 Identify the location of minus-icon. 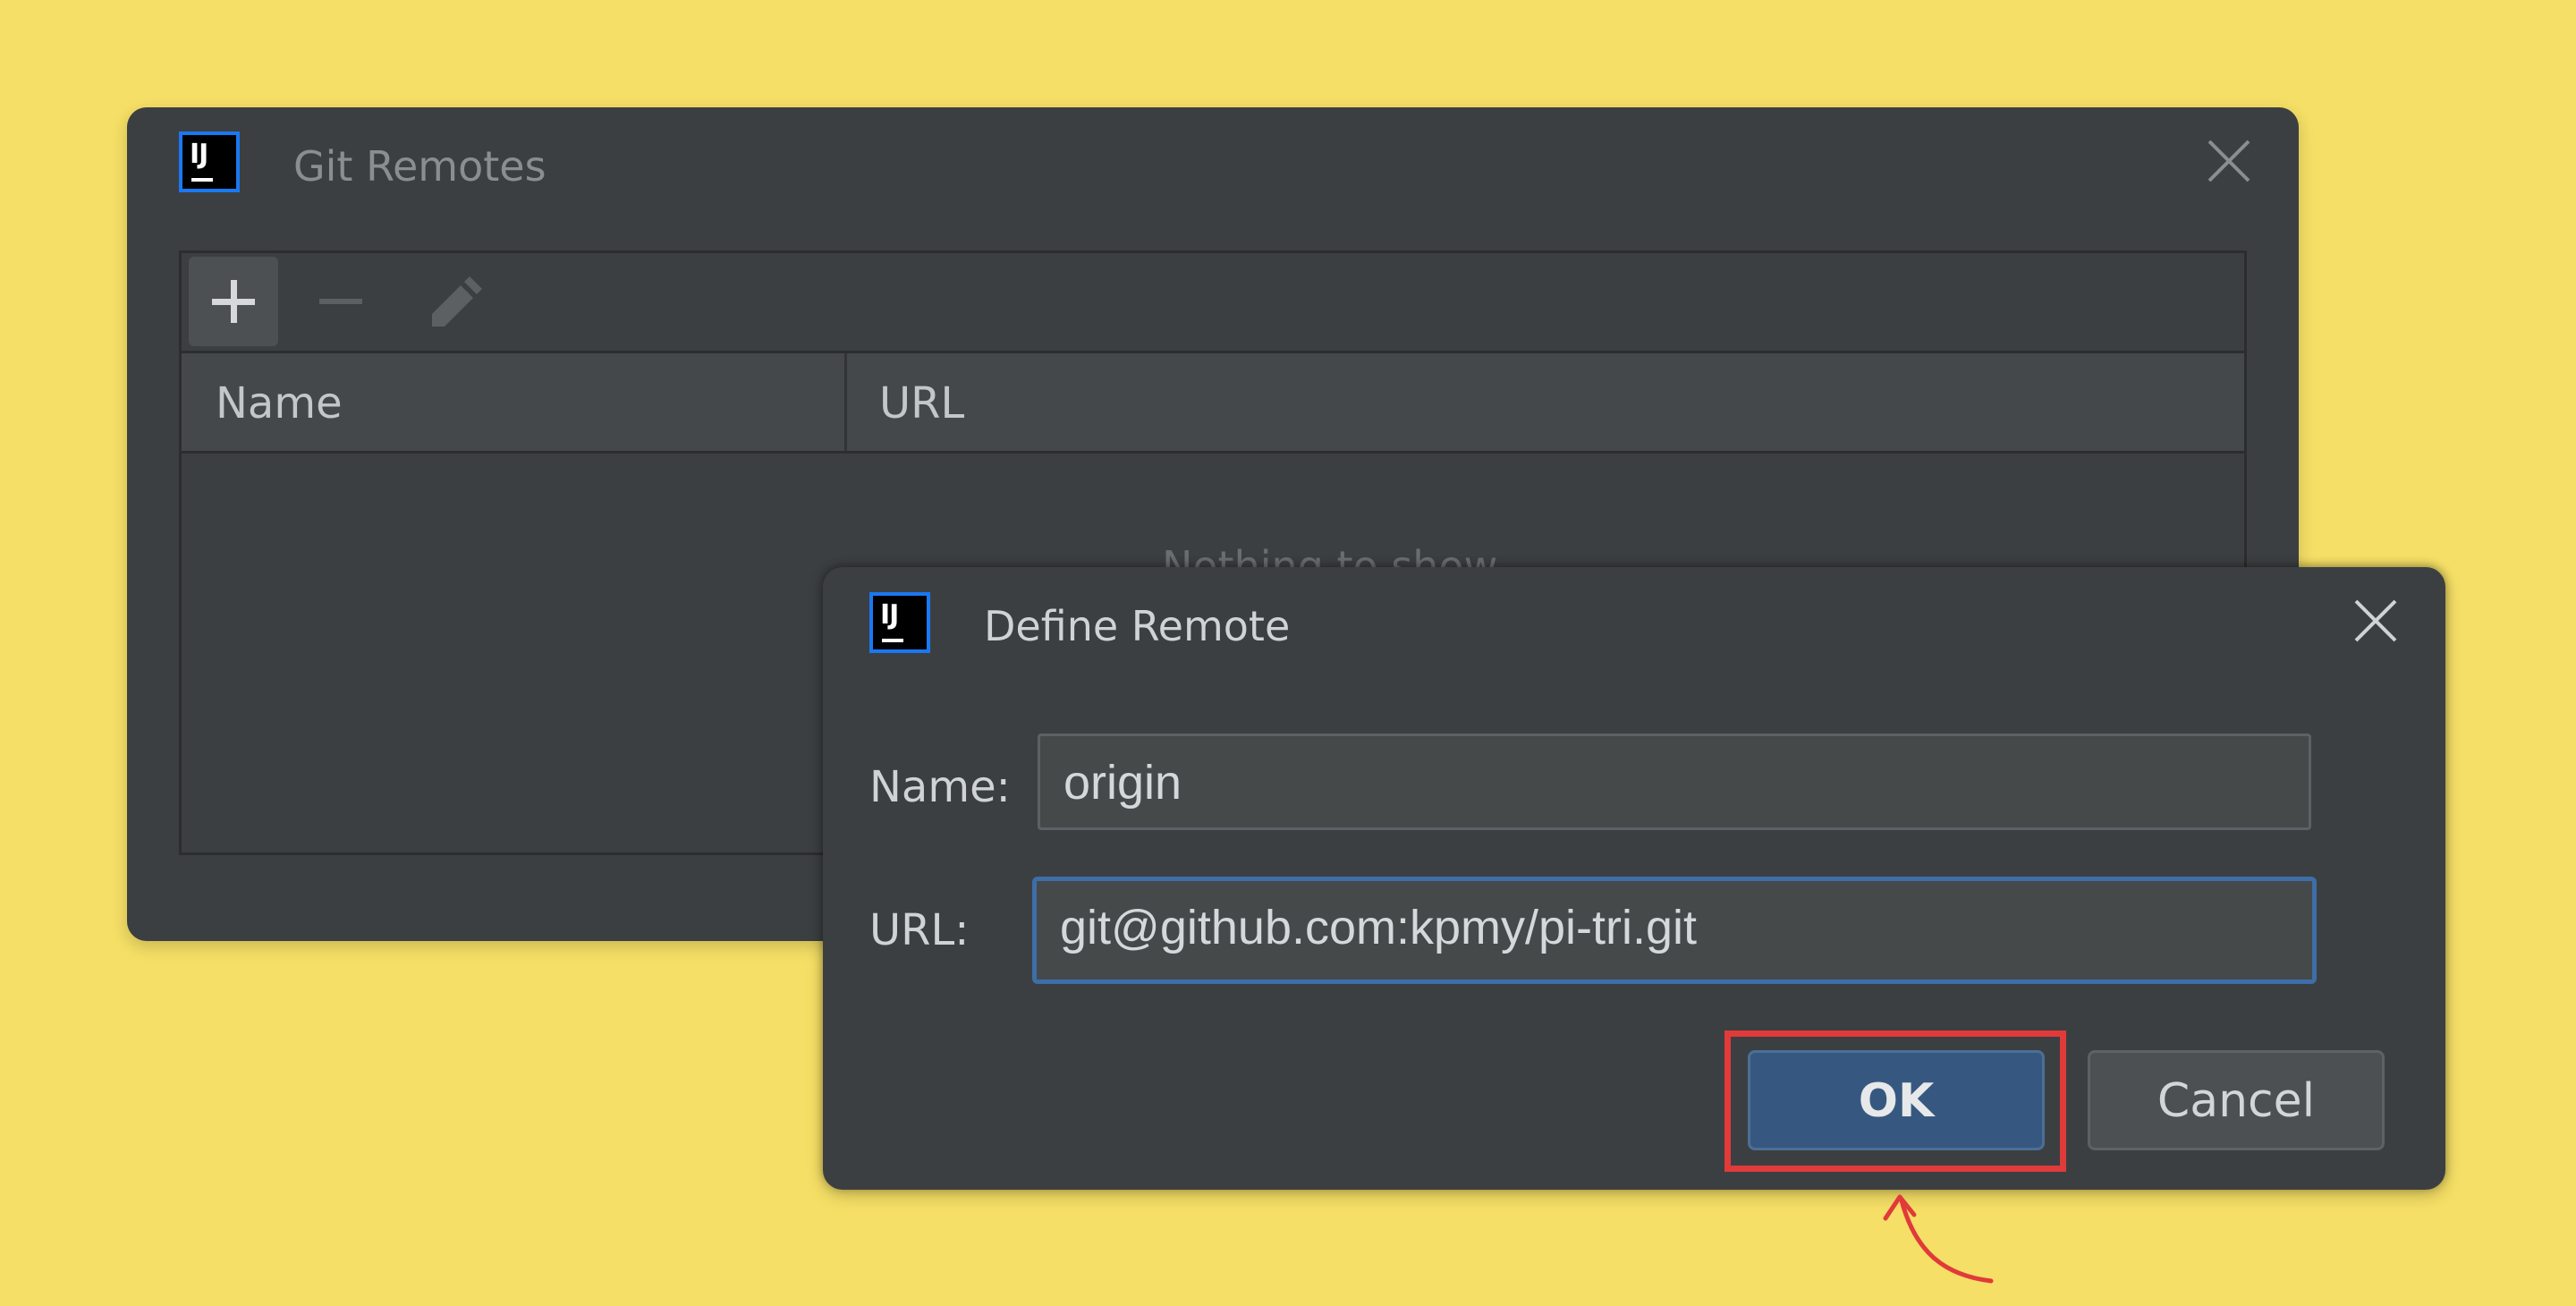
(340, 301).